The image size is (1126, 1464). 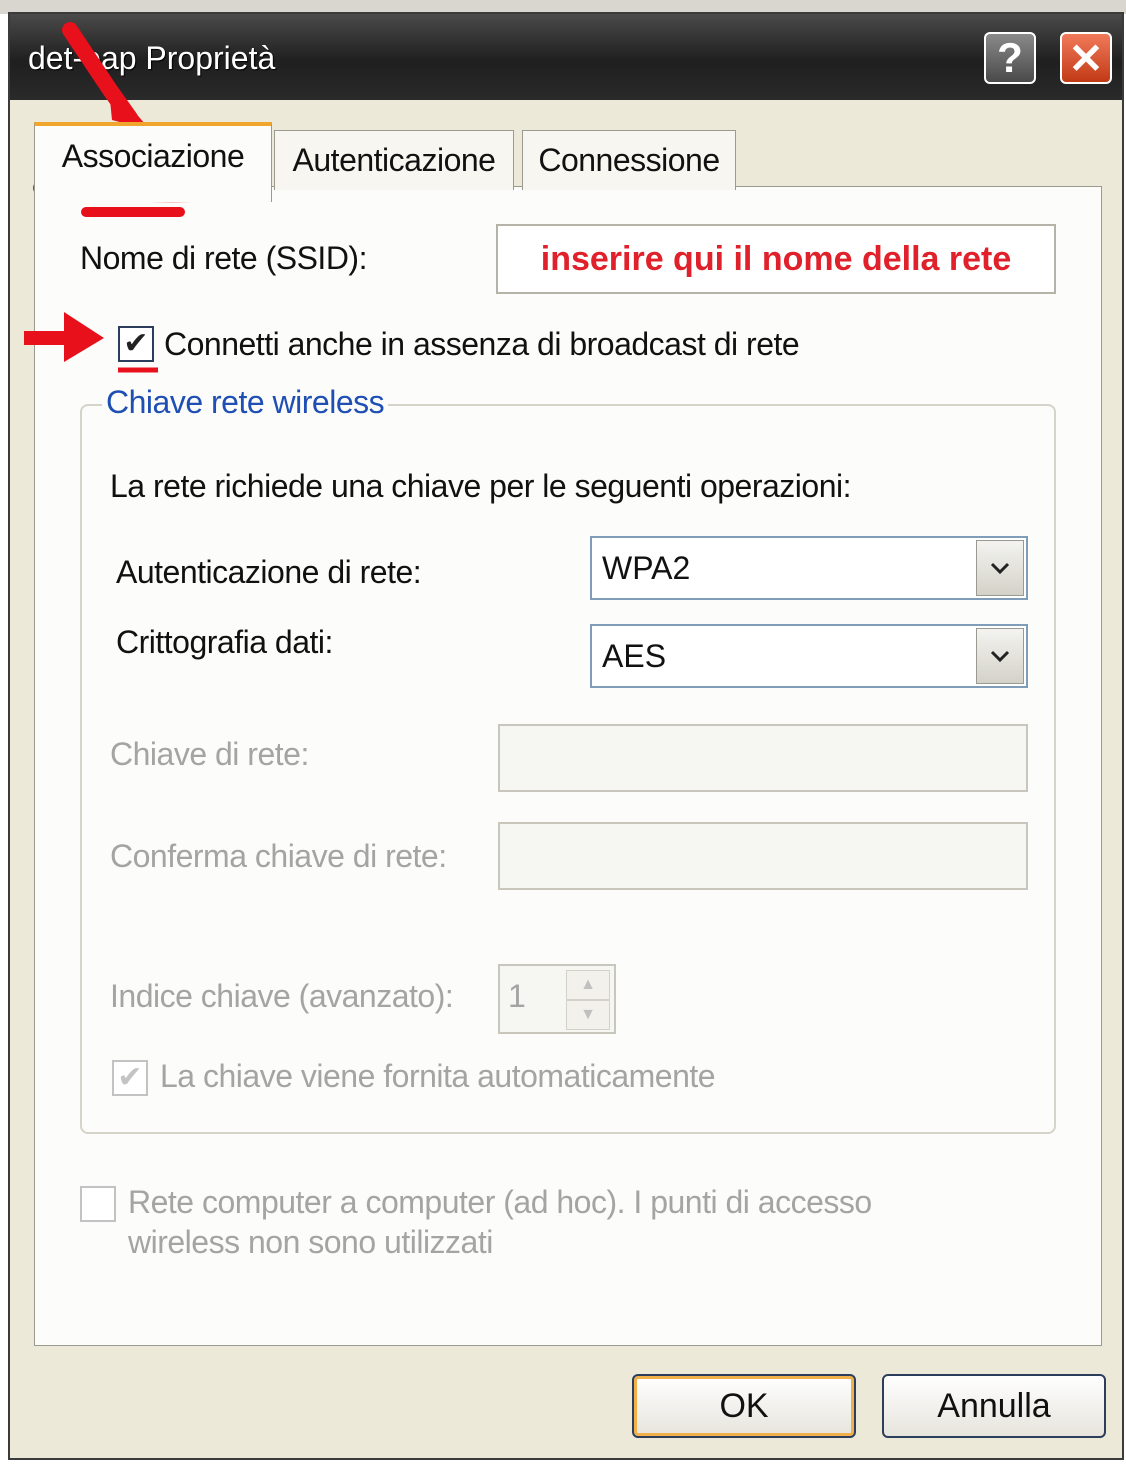 What do you see at coordinates (763, 856) in the screenshot?
I see `confirm-key-input` at bounding box center [763, 856].